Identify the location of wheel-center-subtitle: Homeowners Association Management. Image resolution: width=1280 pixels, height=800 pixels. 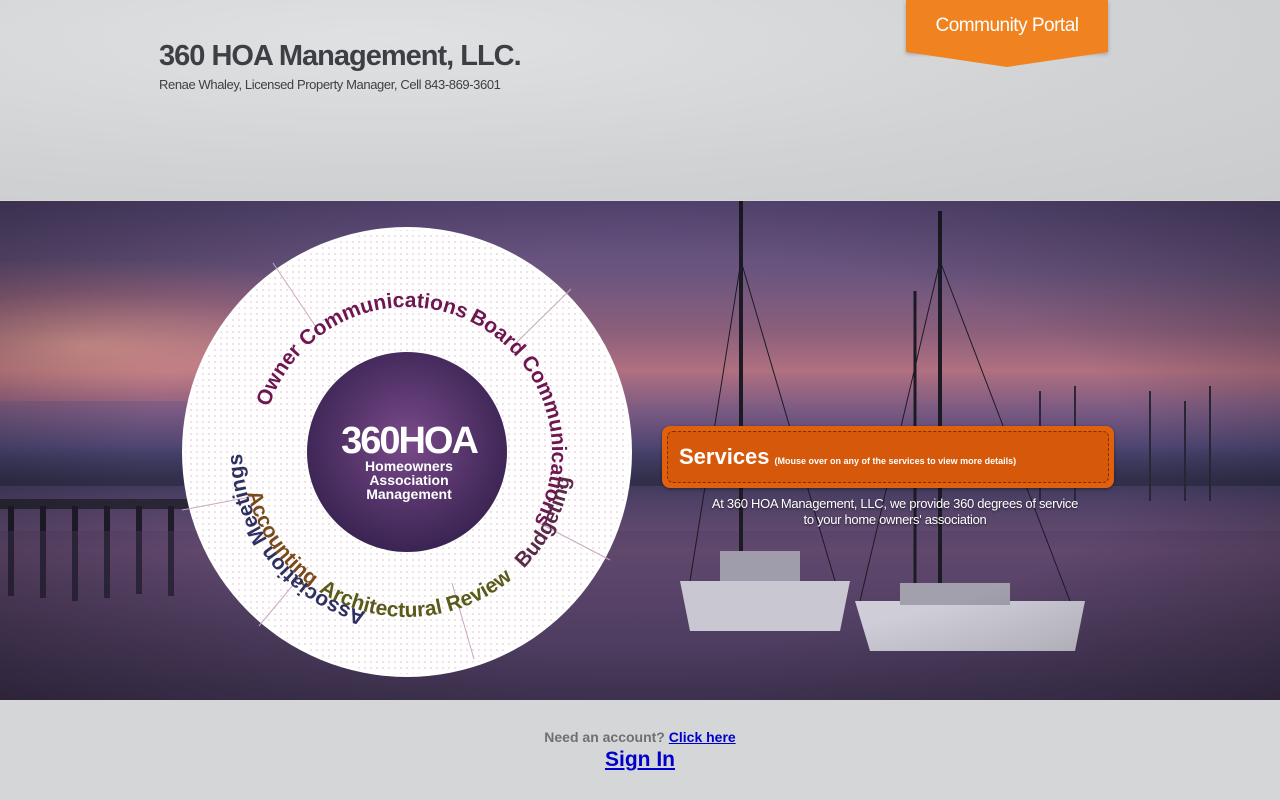
(409, 480).